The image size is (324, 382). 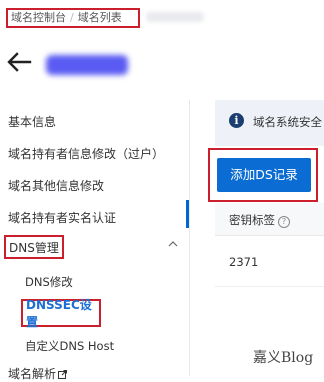 I want to click on breadcrumb: 域名控制台 / 域名列表, so click(x=73, y=18).